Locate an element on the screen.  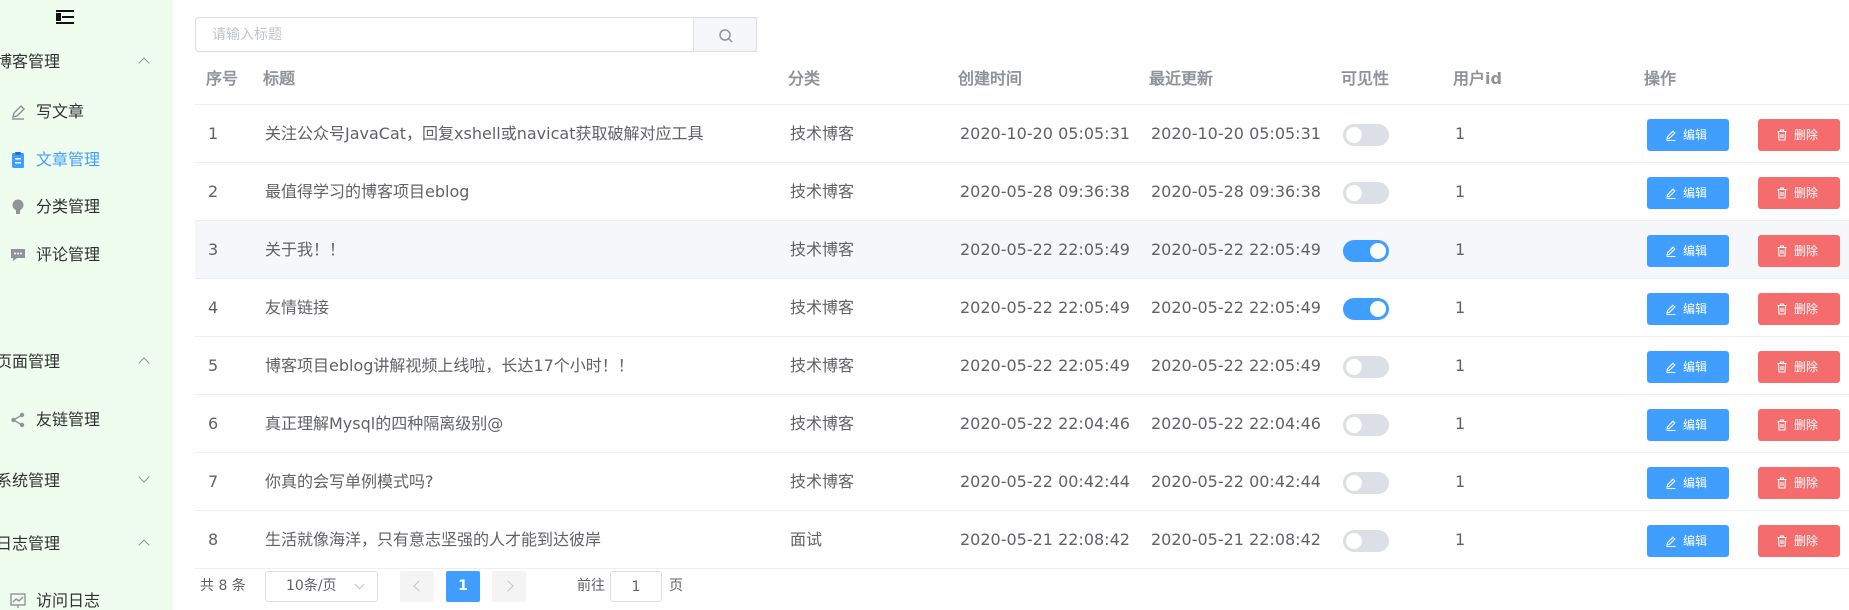
pagination-total: 共 8 条 is located at coordinates (223, 586).